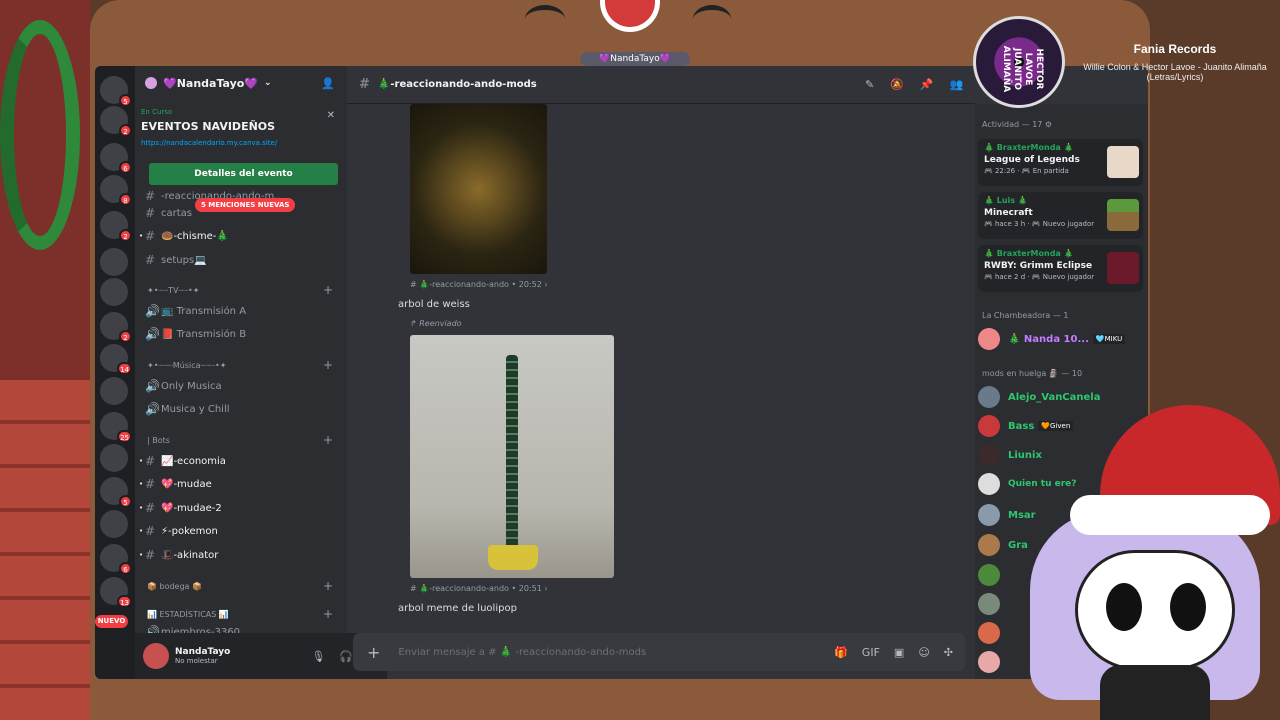  I want to click on channel-only-musica: 🔊 Only Musica, so click(240, 386).